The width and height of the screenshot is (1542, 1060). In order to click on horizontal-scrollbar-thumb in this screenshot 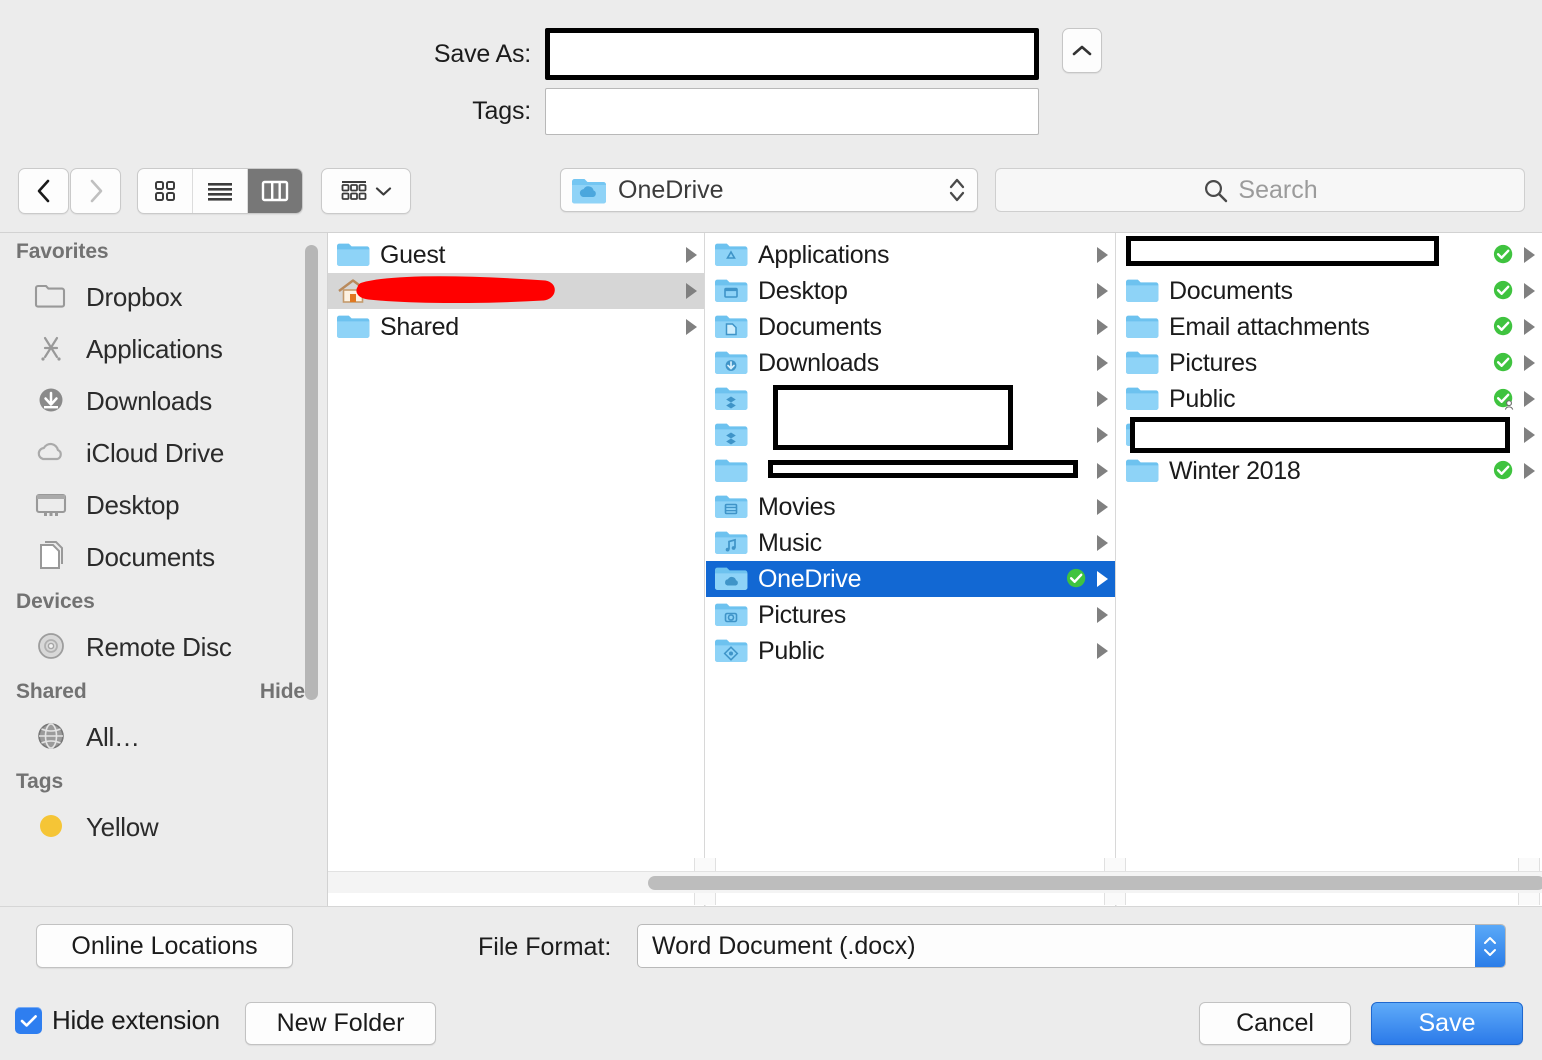, I will do `click(1095, 883)`.